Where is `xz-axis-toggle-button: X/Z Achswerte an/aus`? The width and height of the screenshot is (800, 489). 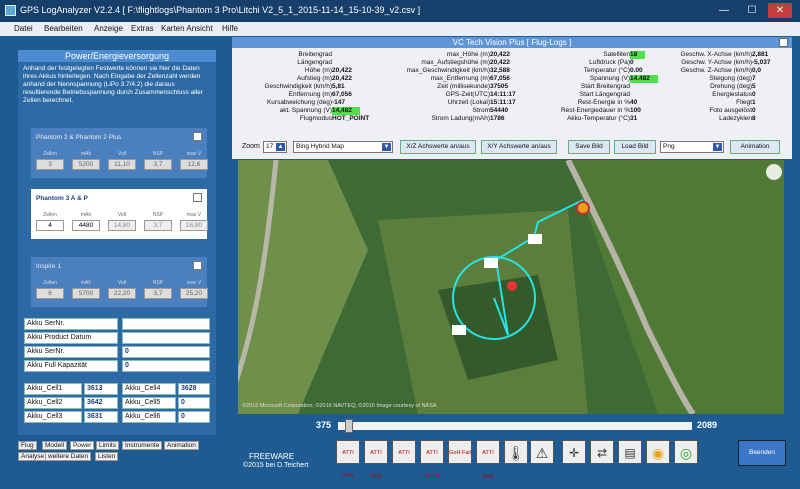
xz-axis-toggle-button: X/Z Achswerte an/aus is located at coordinates (438, 147).